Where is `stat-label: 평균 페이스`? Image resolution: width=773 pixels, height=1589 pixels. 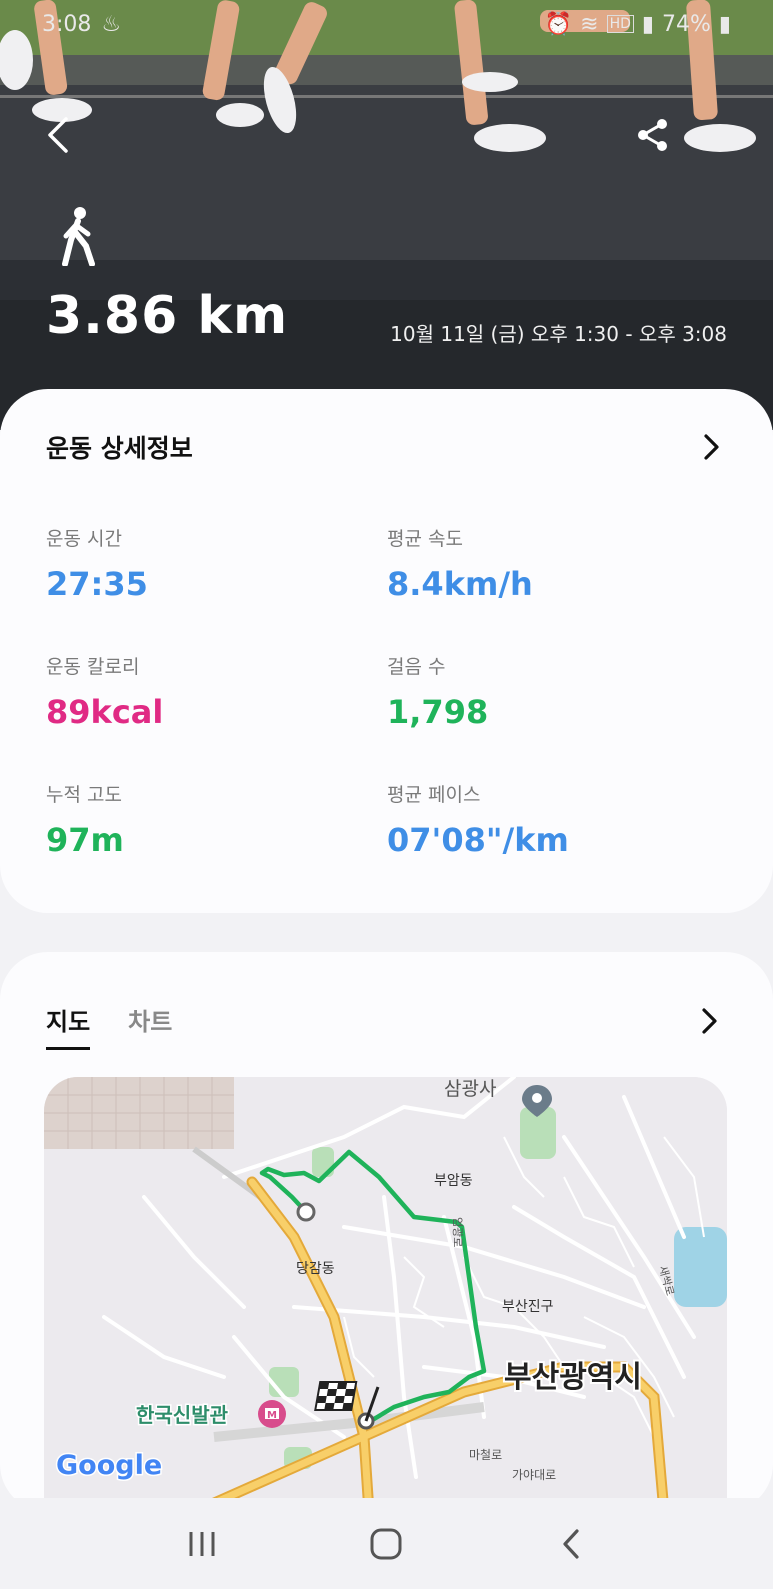
stat-label: 평균 페이스 is located at coordinates (434, 795).